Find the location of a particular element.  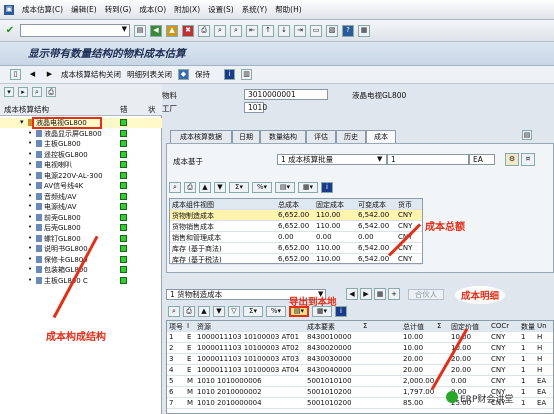

exit-icon: ▲ is located at coordinates (172, 30).